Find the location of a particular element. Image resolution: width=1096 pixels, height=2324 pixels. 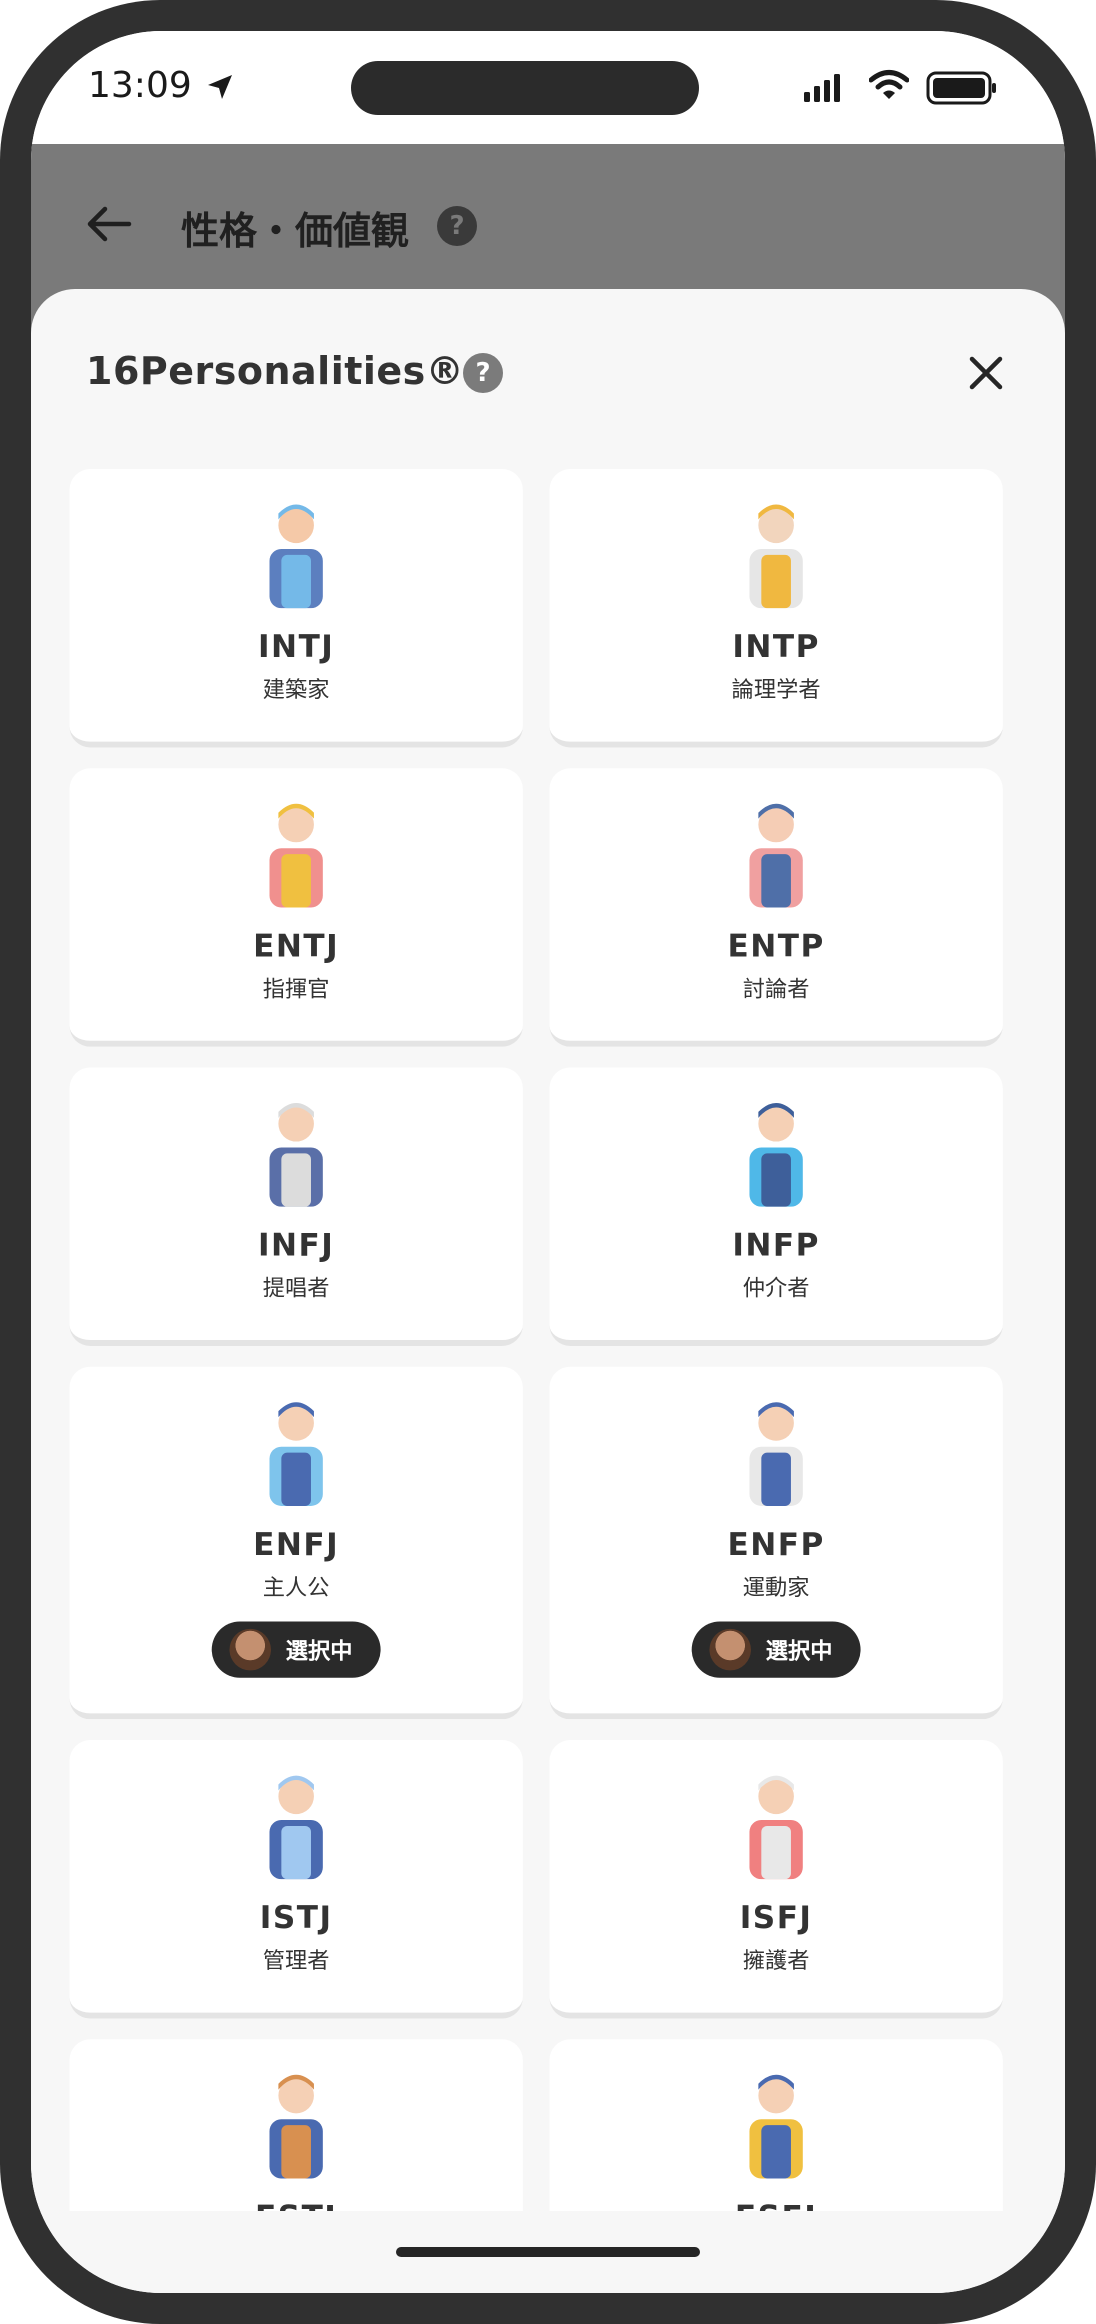

personality-card-intp: INTP 論理学者 is located at coordinates (776, 608).